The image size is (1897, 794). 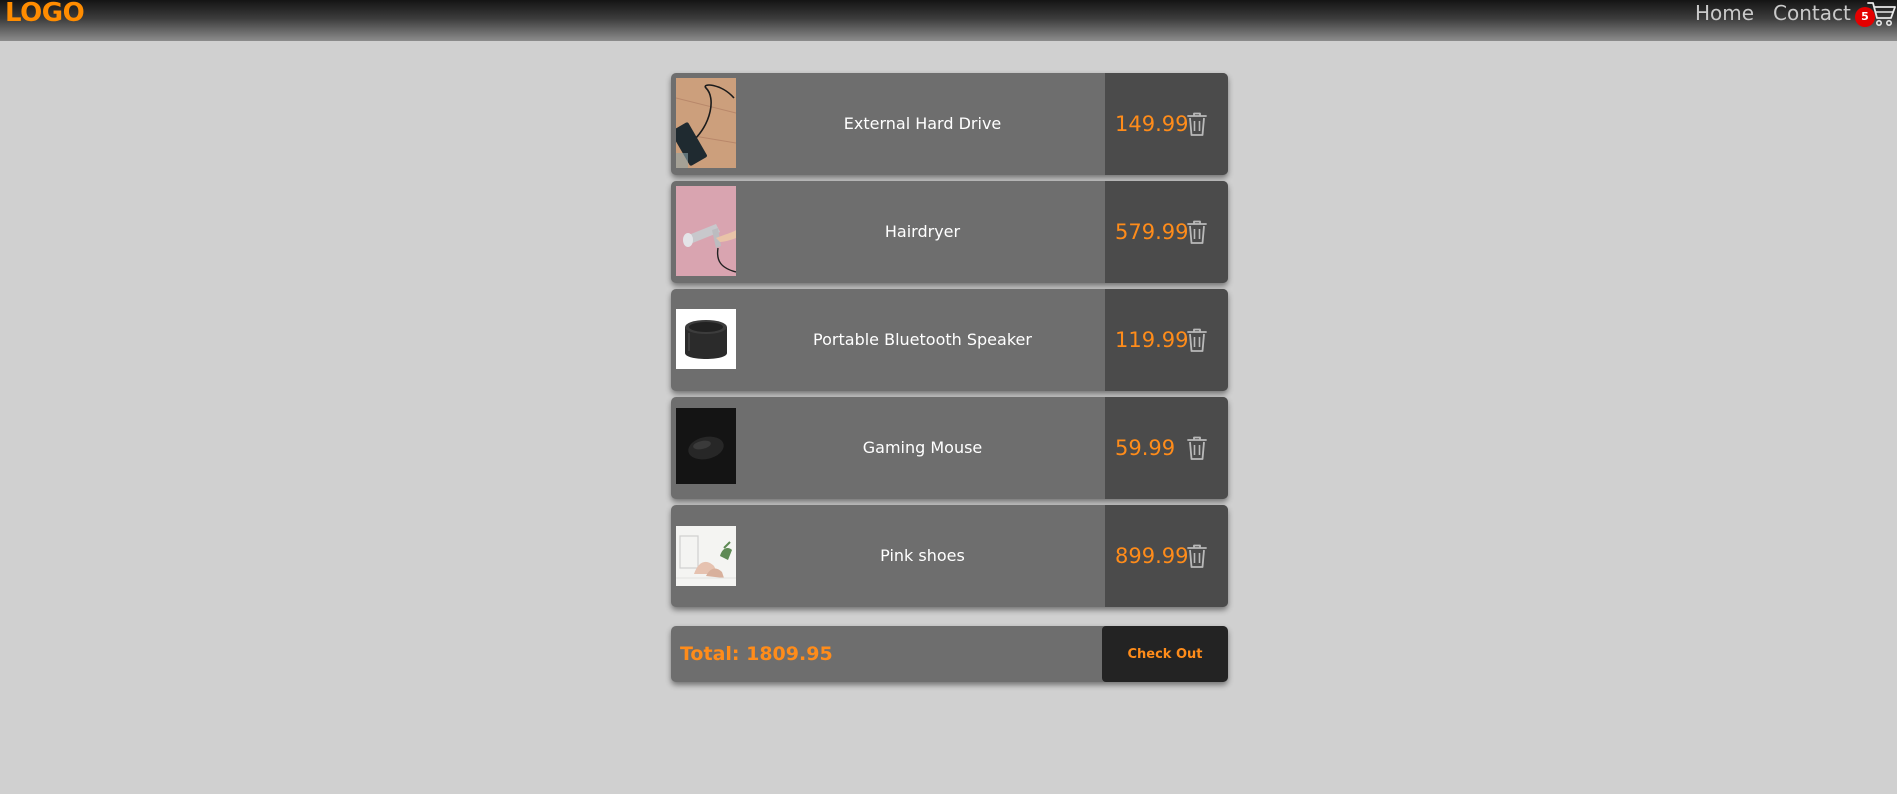 I want to click on item-price: 119.99, so click(x=1152, y=340).